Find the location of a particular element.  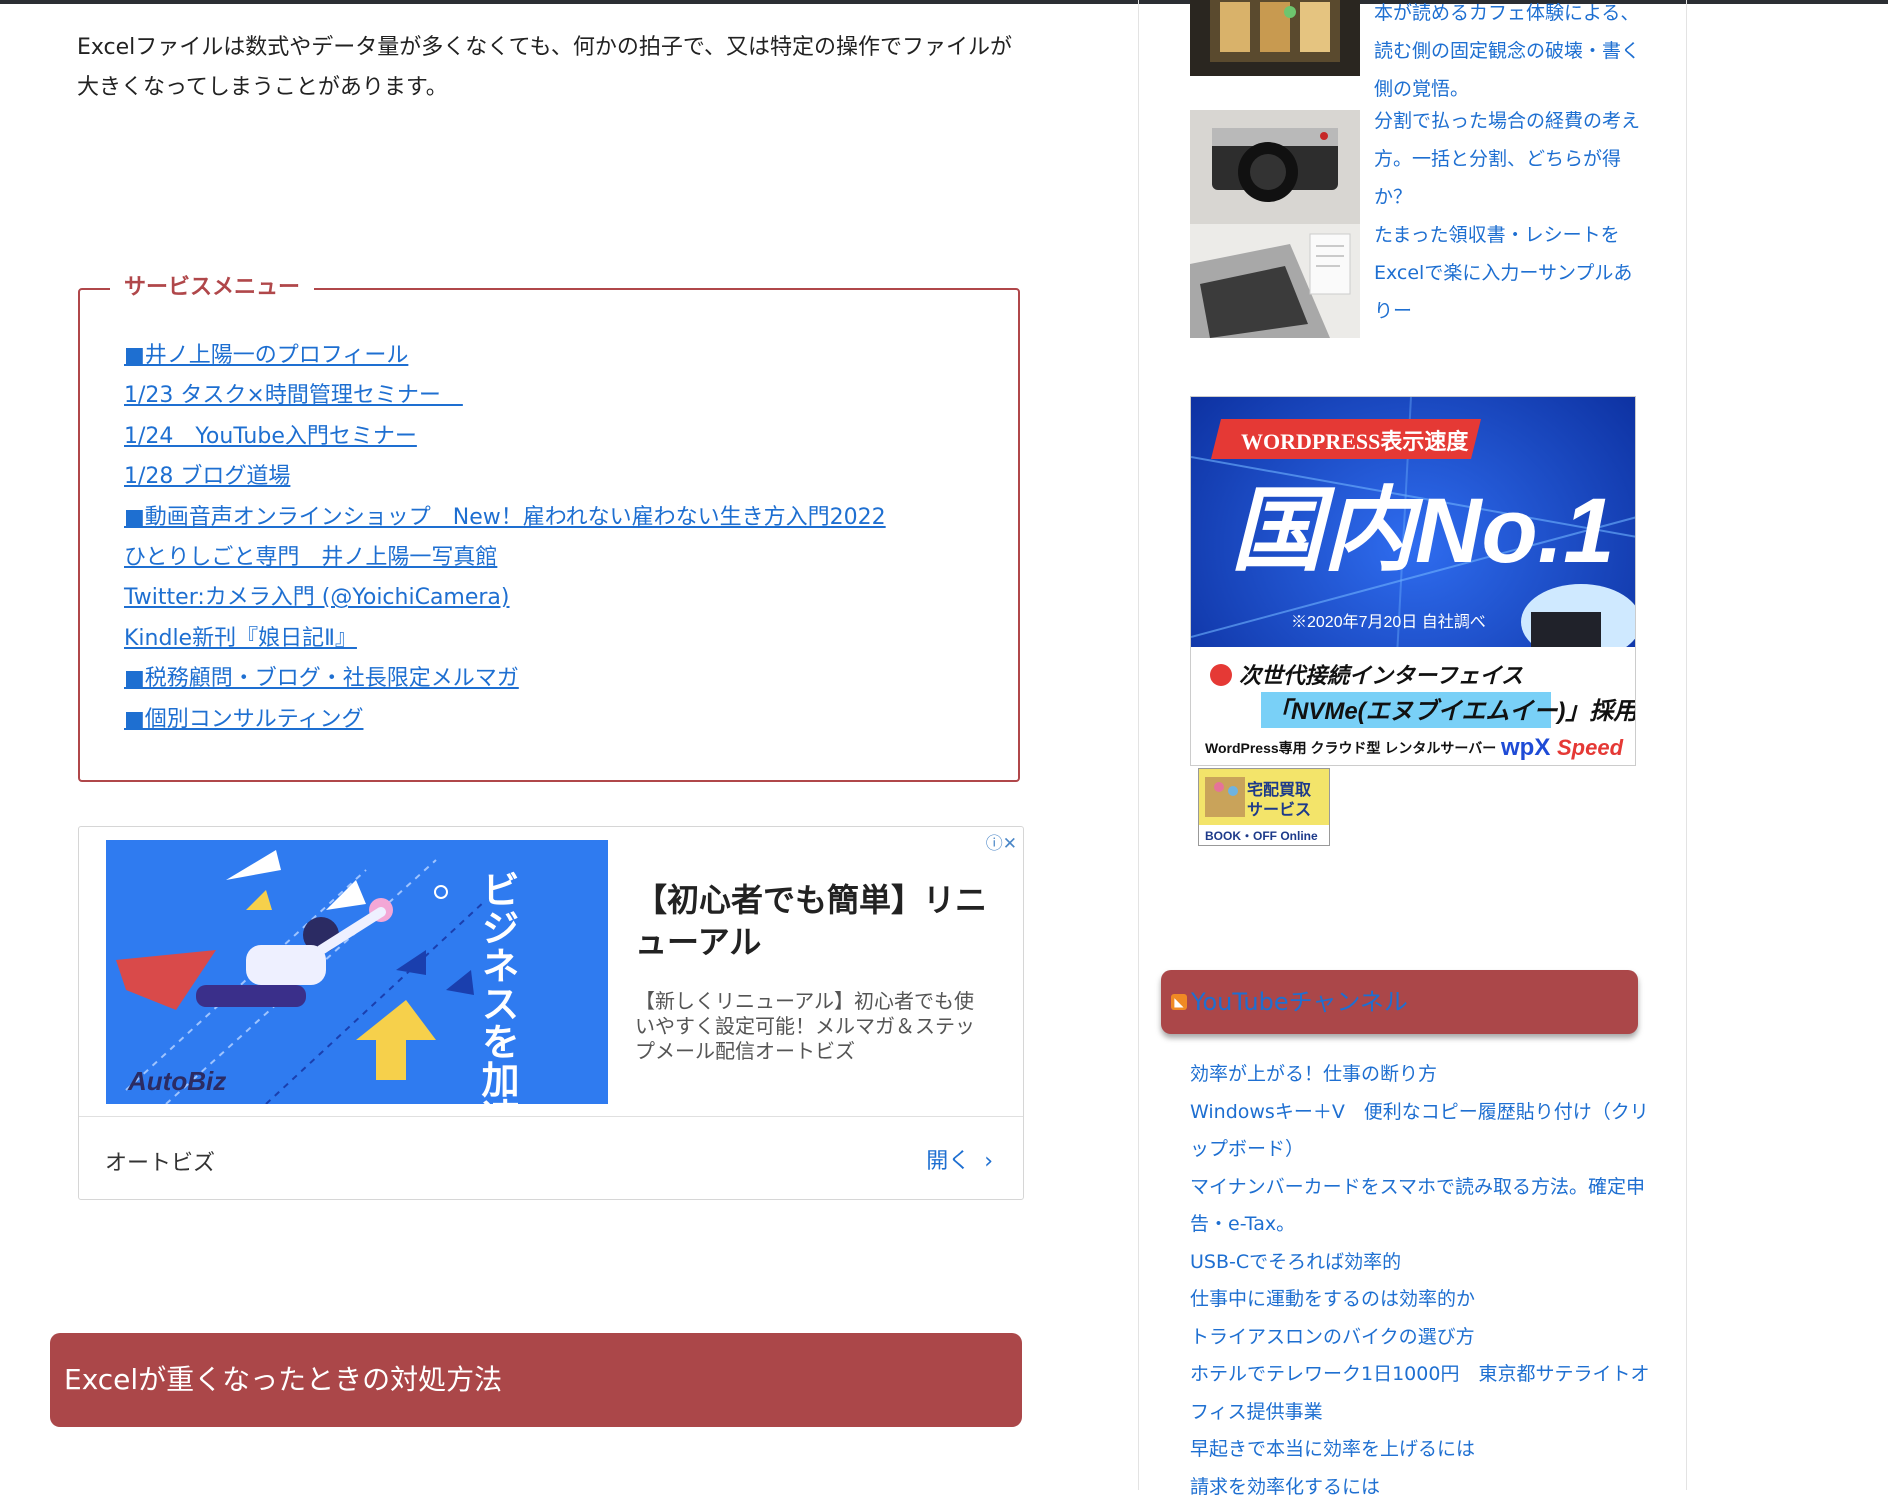

list-item: ■動画音声オンラインショップ New！雇われない雇わない生き方入門2022 is located at coordinates (505, 518).